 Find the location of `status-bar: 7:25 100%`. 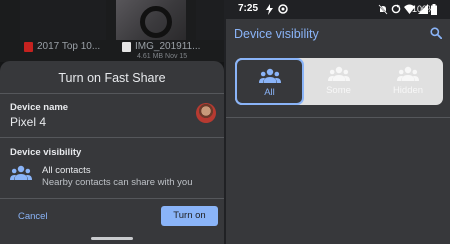

status-bar: 7:25 100% is located at coordinates (338, 9).